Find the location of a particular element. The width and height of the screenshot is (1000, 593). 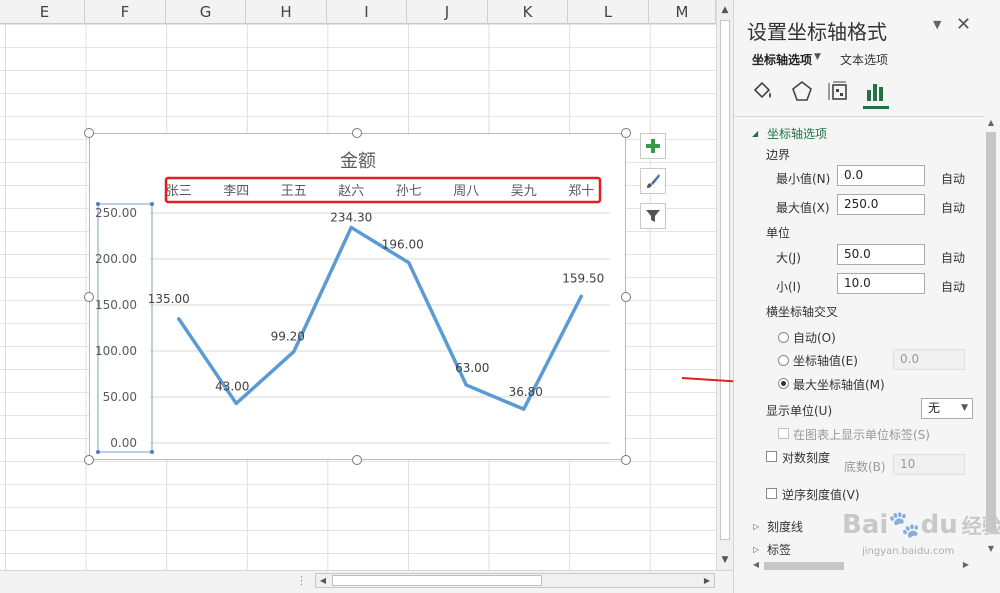

column-header-k: K is located at coordinates (528, 12).